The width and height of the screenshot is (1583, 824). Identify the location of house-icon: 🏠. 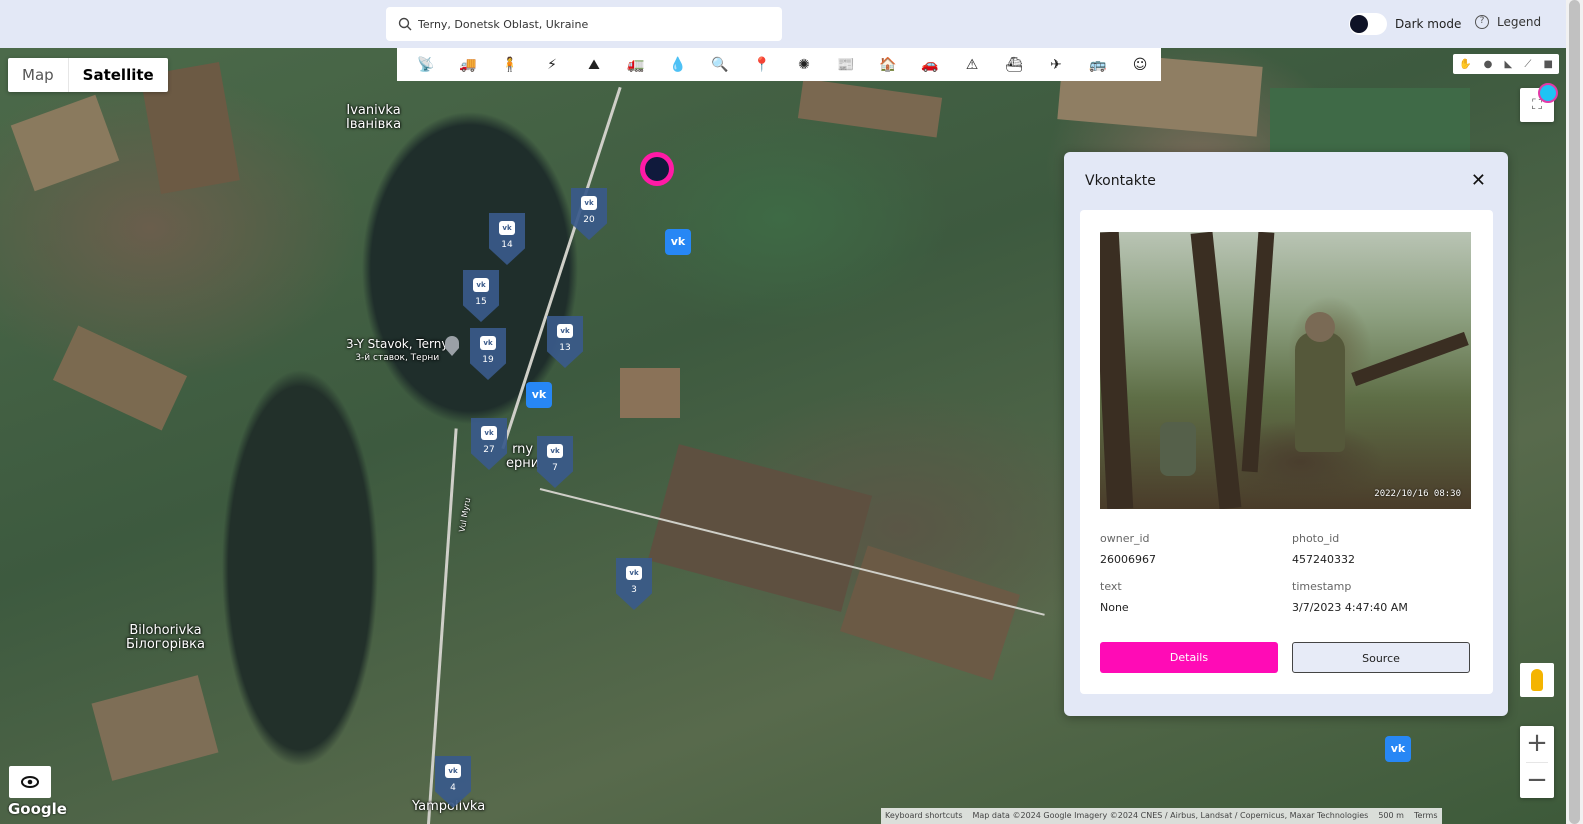
(888, 64).